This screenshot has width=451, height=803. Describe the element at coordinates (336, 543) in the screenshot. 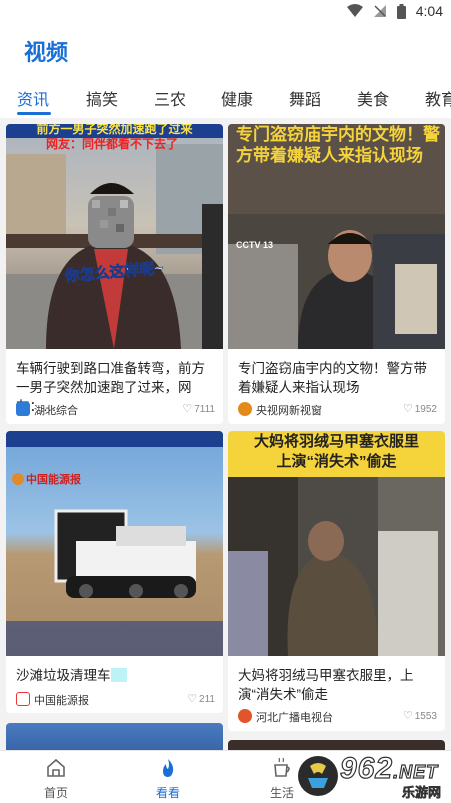

I see `video-thumbnail: 大妈将羽绒马甲塞衣服里 上演“消失术”偷走` at that location.